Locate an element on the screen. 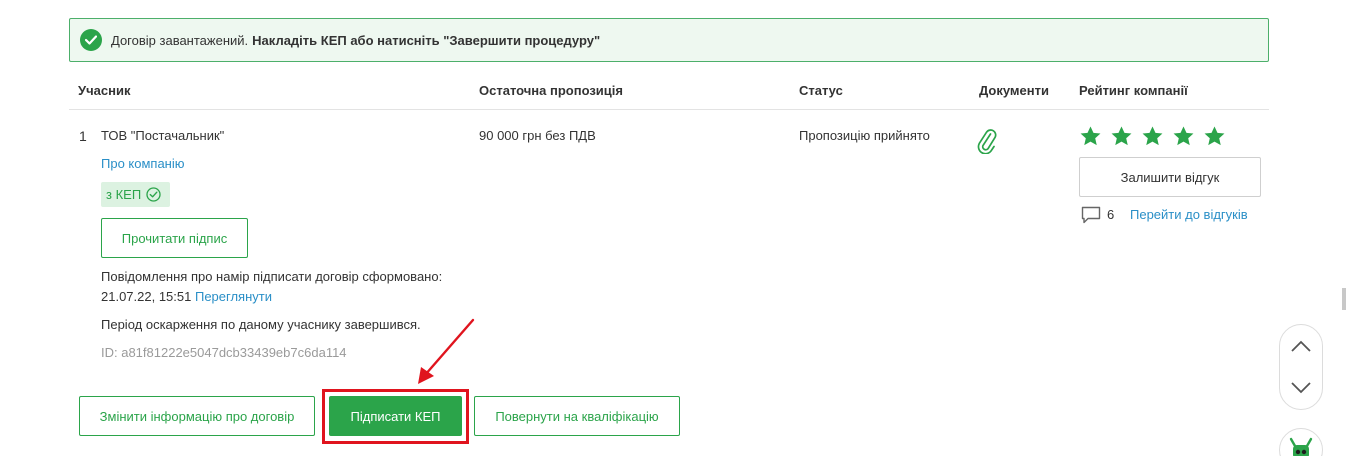  column-header-rating: Рейтинг компанії is located at coordinates (1133, 90).